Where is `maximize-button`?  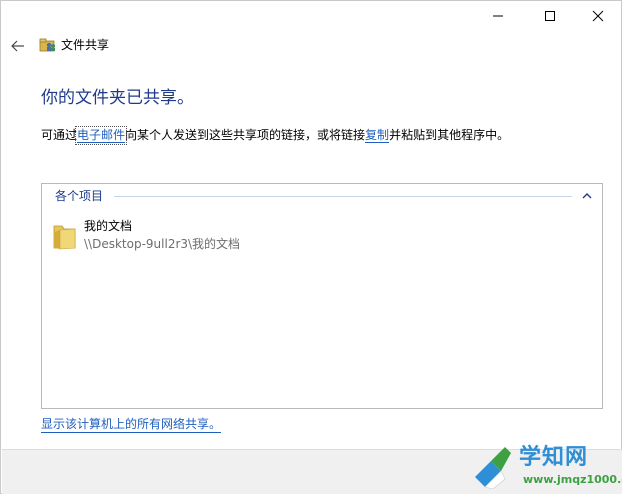
maximize-button is located at coordinates (550, 16).